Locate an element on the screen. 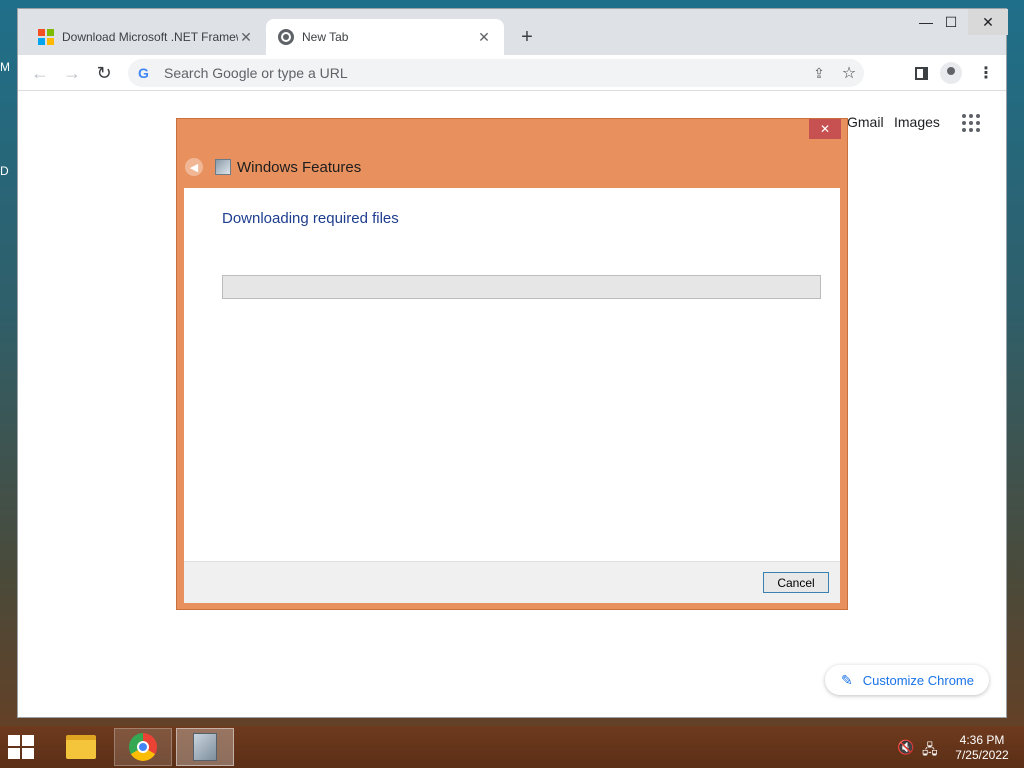 This screenshot has width=1024, height=768. clock-date: 7/25/2022 is located at coordinates (982, 755).